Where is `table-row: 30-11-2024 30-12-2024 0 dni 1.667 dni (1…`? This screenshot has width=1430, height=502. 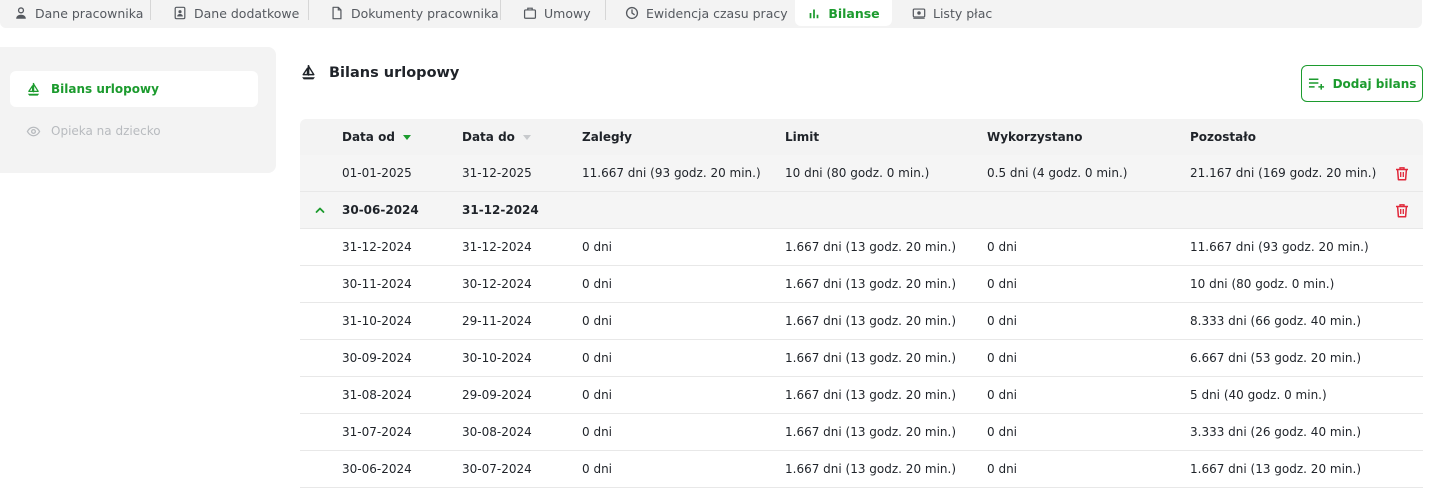
table-row: 30-11-2024 30-12-2024 0 dni 1.667 dni (1… is located at coordinates (861, 284).